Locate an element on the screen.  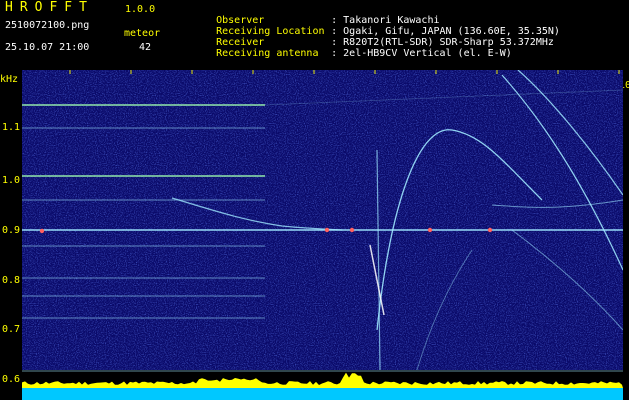
app-name: HROFFT is located at coordinates (49, 7).